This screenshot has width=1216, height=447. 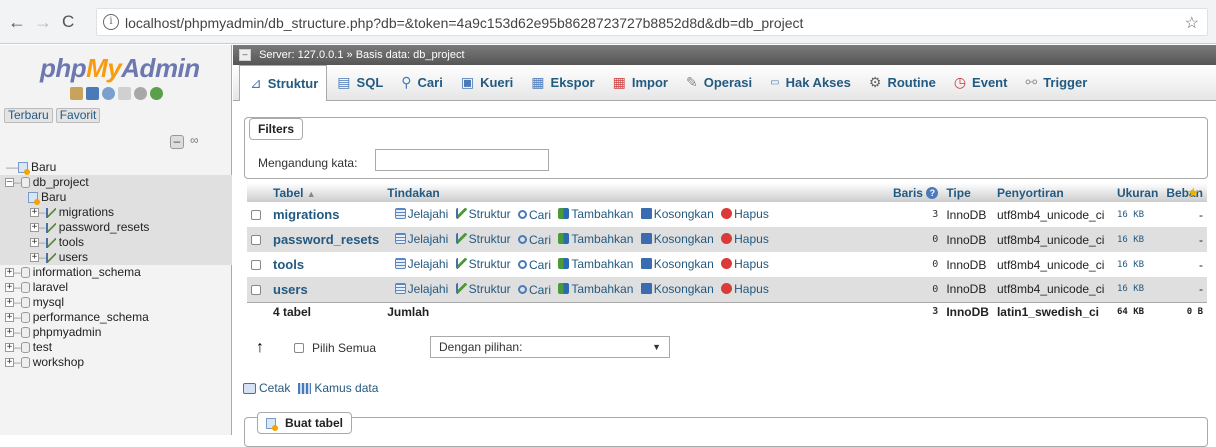 What do you see at coordinates (1184, 192) in the screenshot?
I see `header-overhead: Beban` at bounding box center [1184, 192].